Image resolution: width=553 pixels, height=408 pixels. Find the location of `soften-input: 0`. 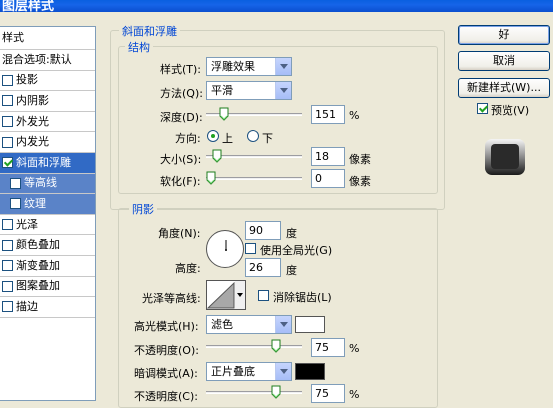

soften-input: 0 is located at coordinates (328, 178).